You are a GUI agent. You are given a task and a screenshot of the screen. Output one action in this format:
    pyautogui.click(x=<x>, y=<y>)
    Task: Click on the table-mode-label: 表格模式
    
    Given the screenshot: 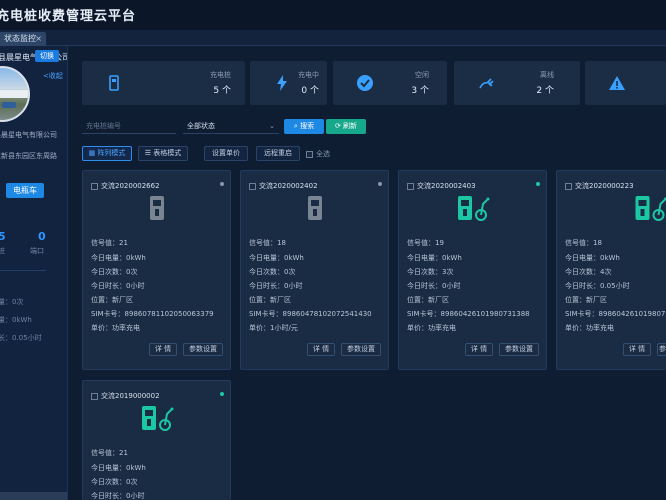 What is the action you would take?
    pyautogui.click(x=167, y=153)
    